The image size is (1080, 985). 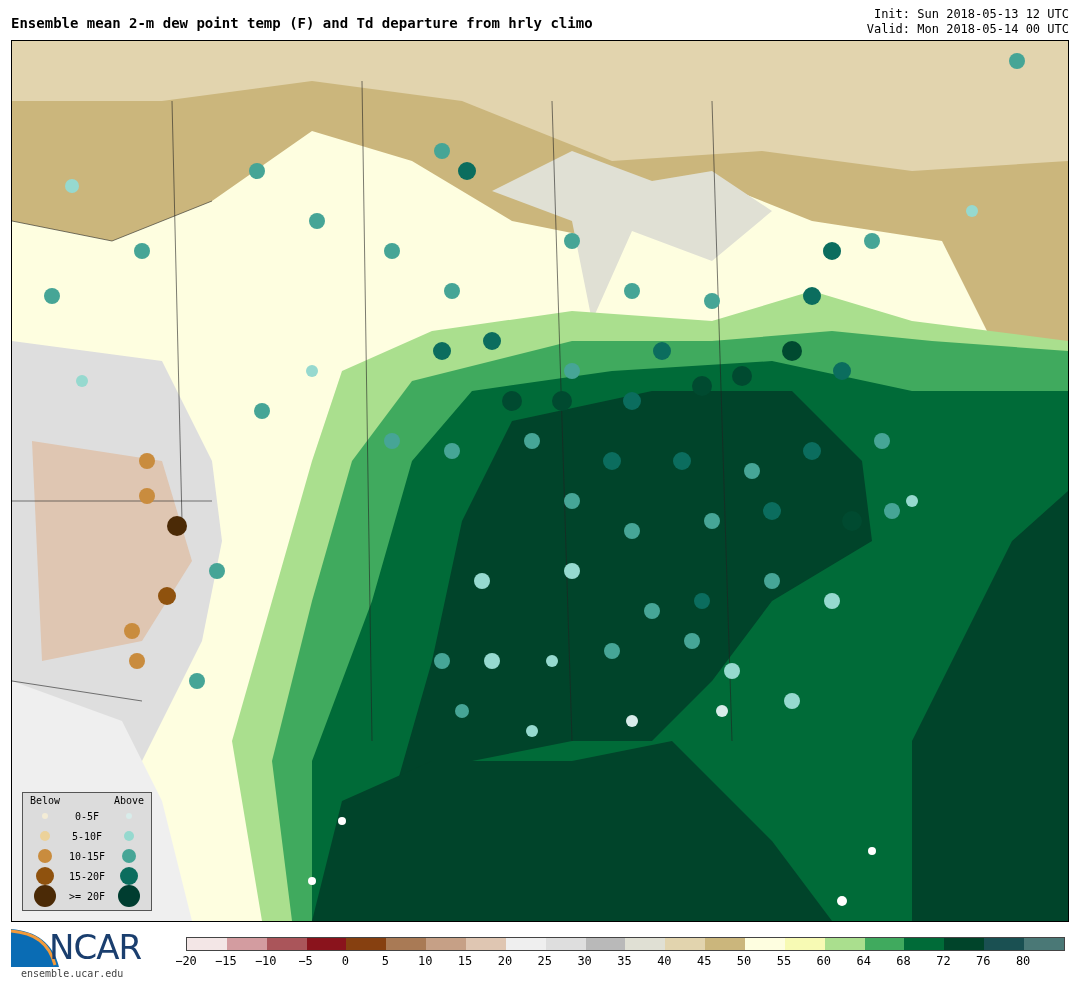 What do you see at coordinates (505, 961) in the screenshot?
I see `colorbar-tick-label: 20` at bounding box center [505, 961].